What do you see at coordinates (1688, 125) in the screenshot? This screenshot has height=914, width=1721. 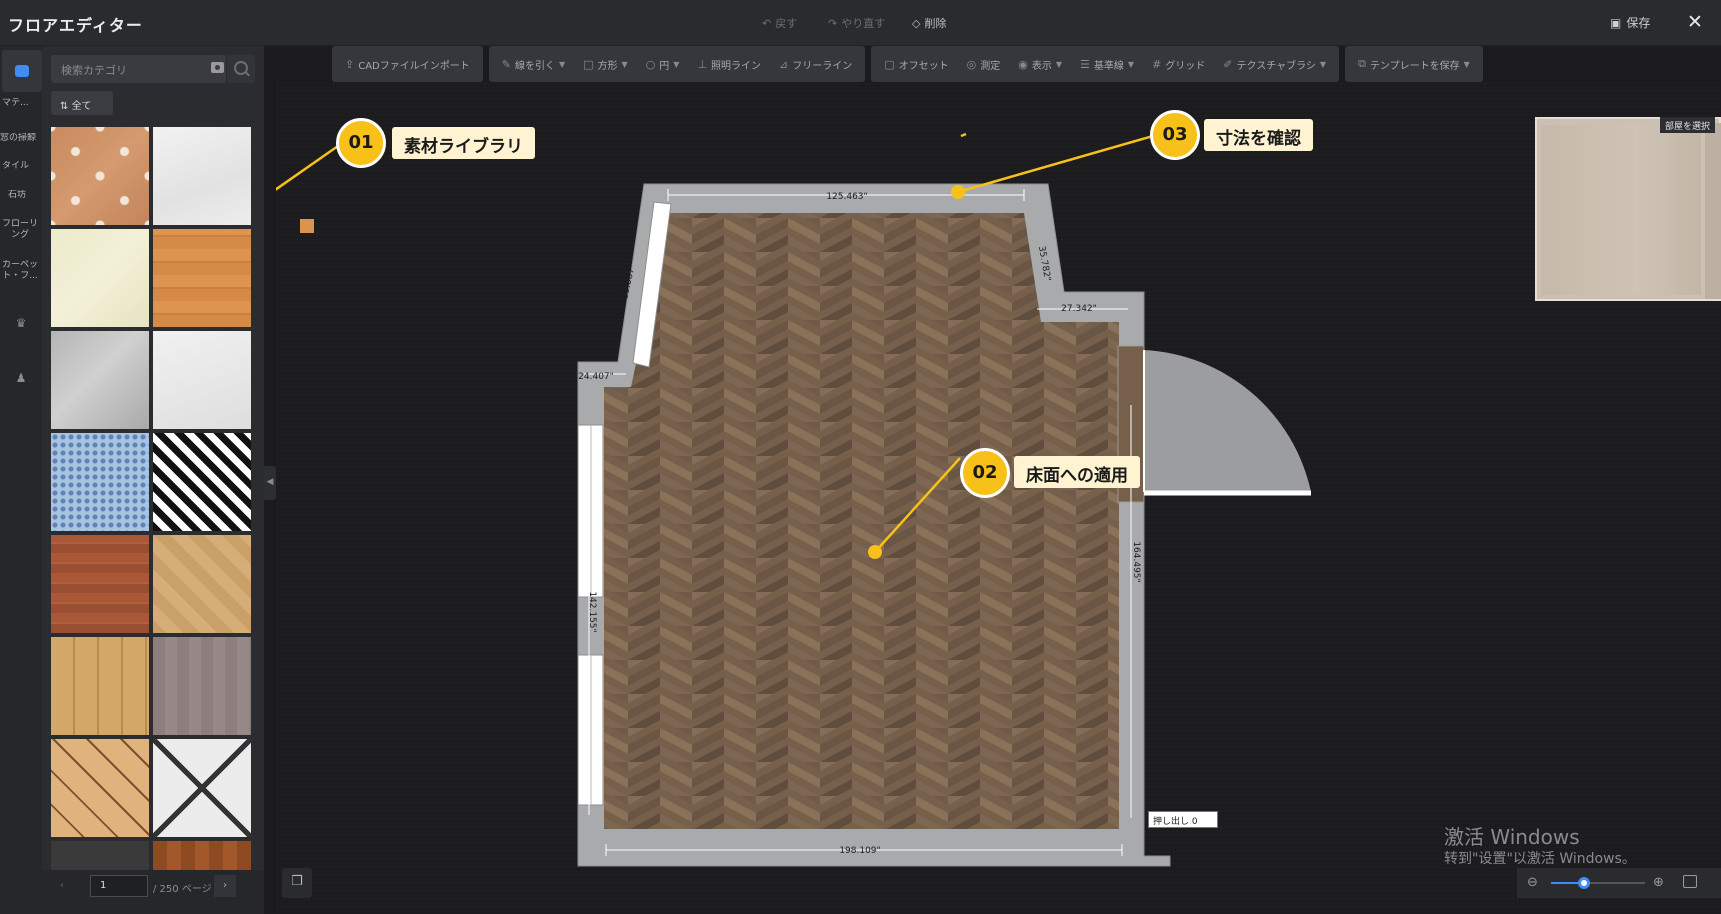 I see `select-room-tag: 部屋を選択` at bounding box center [1688, 125].